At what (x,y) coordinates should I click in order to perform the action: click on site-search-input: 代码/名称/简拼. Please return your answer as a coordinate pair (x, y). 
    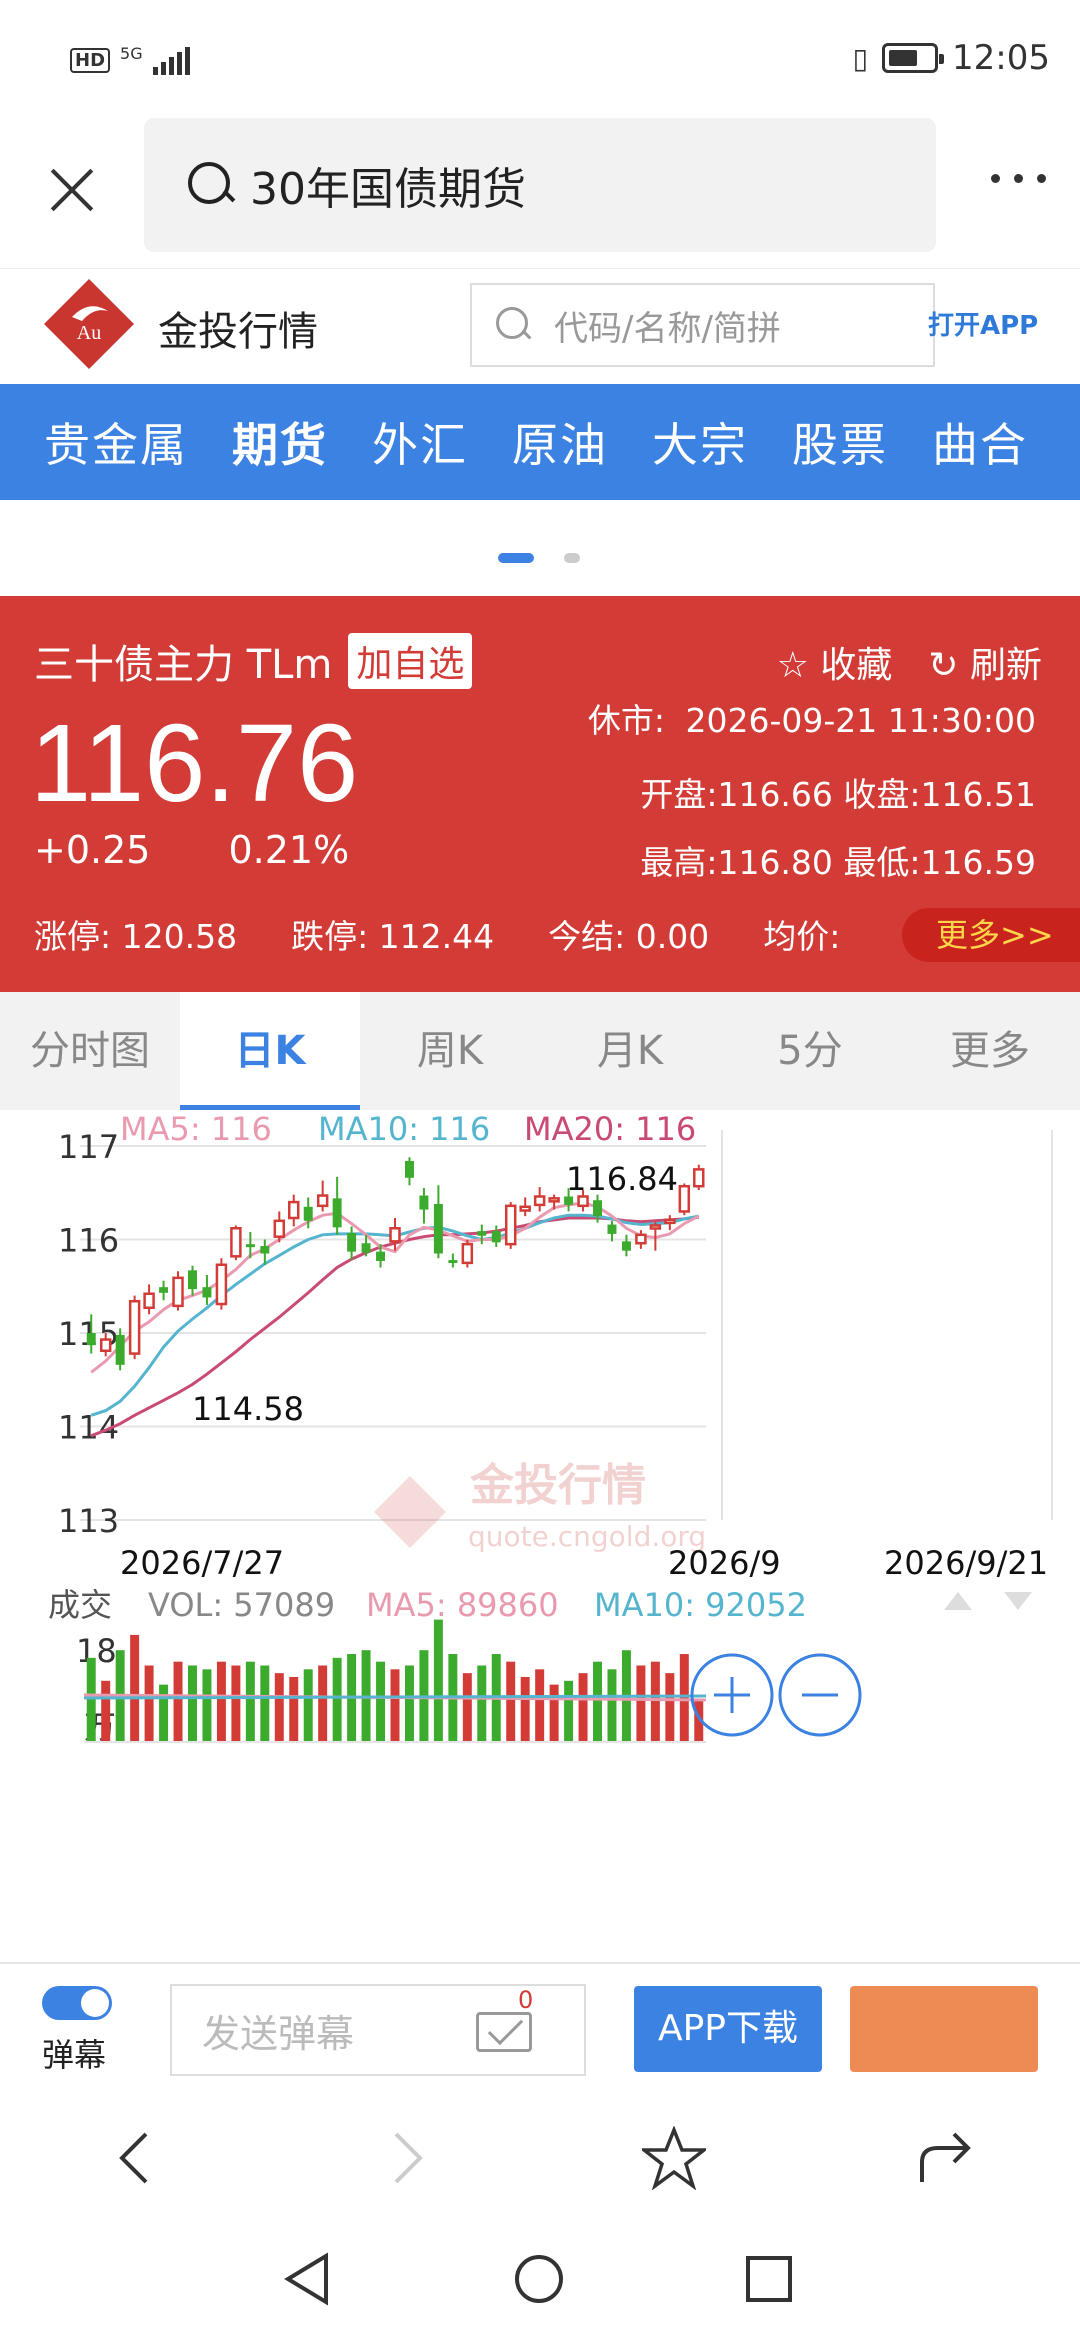
    Looking at the image, I should click on (702, 325).